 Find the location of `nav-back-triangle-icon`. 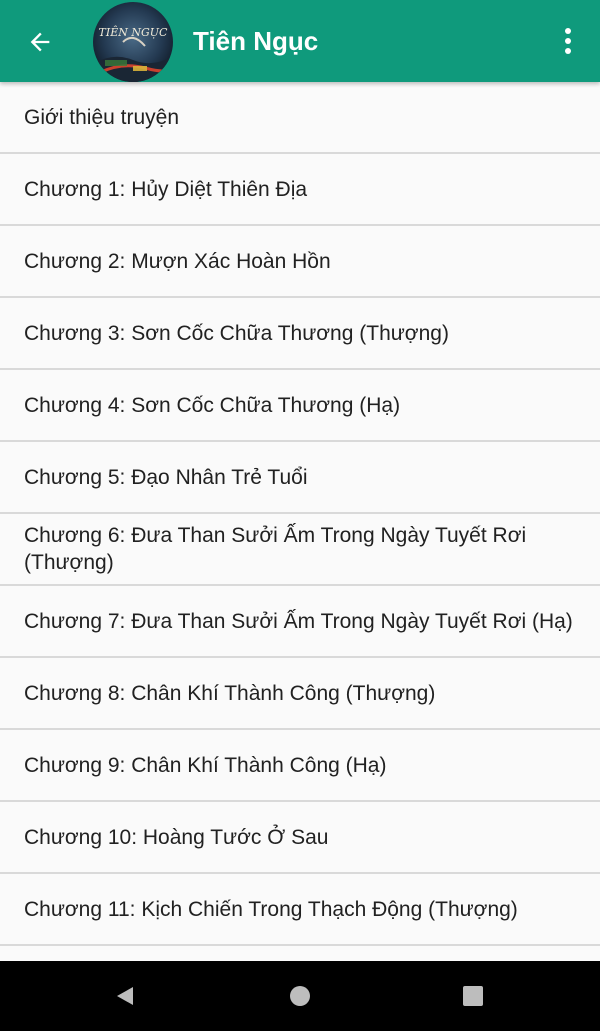

nav-back-triangle-icon is located at coordinates (125, 996).